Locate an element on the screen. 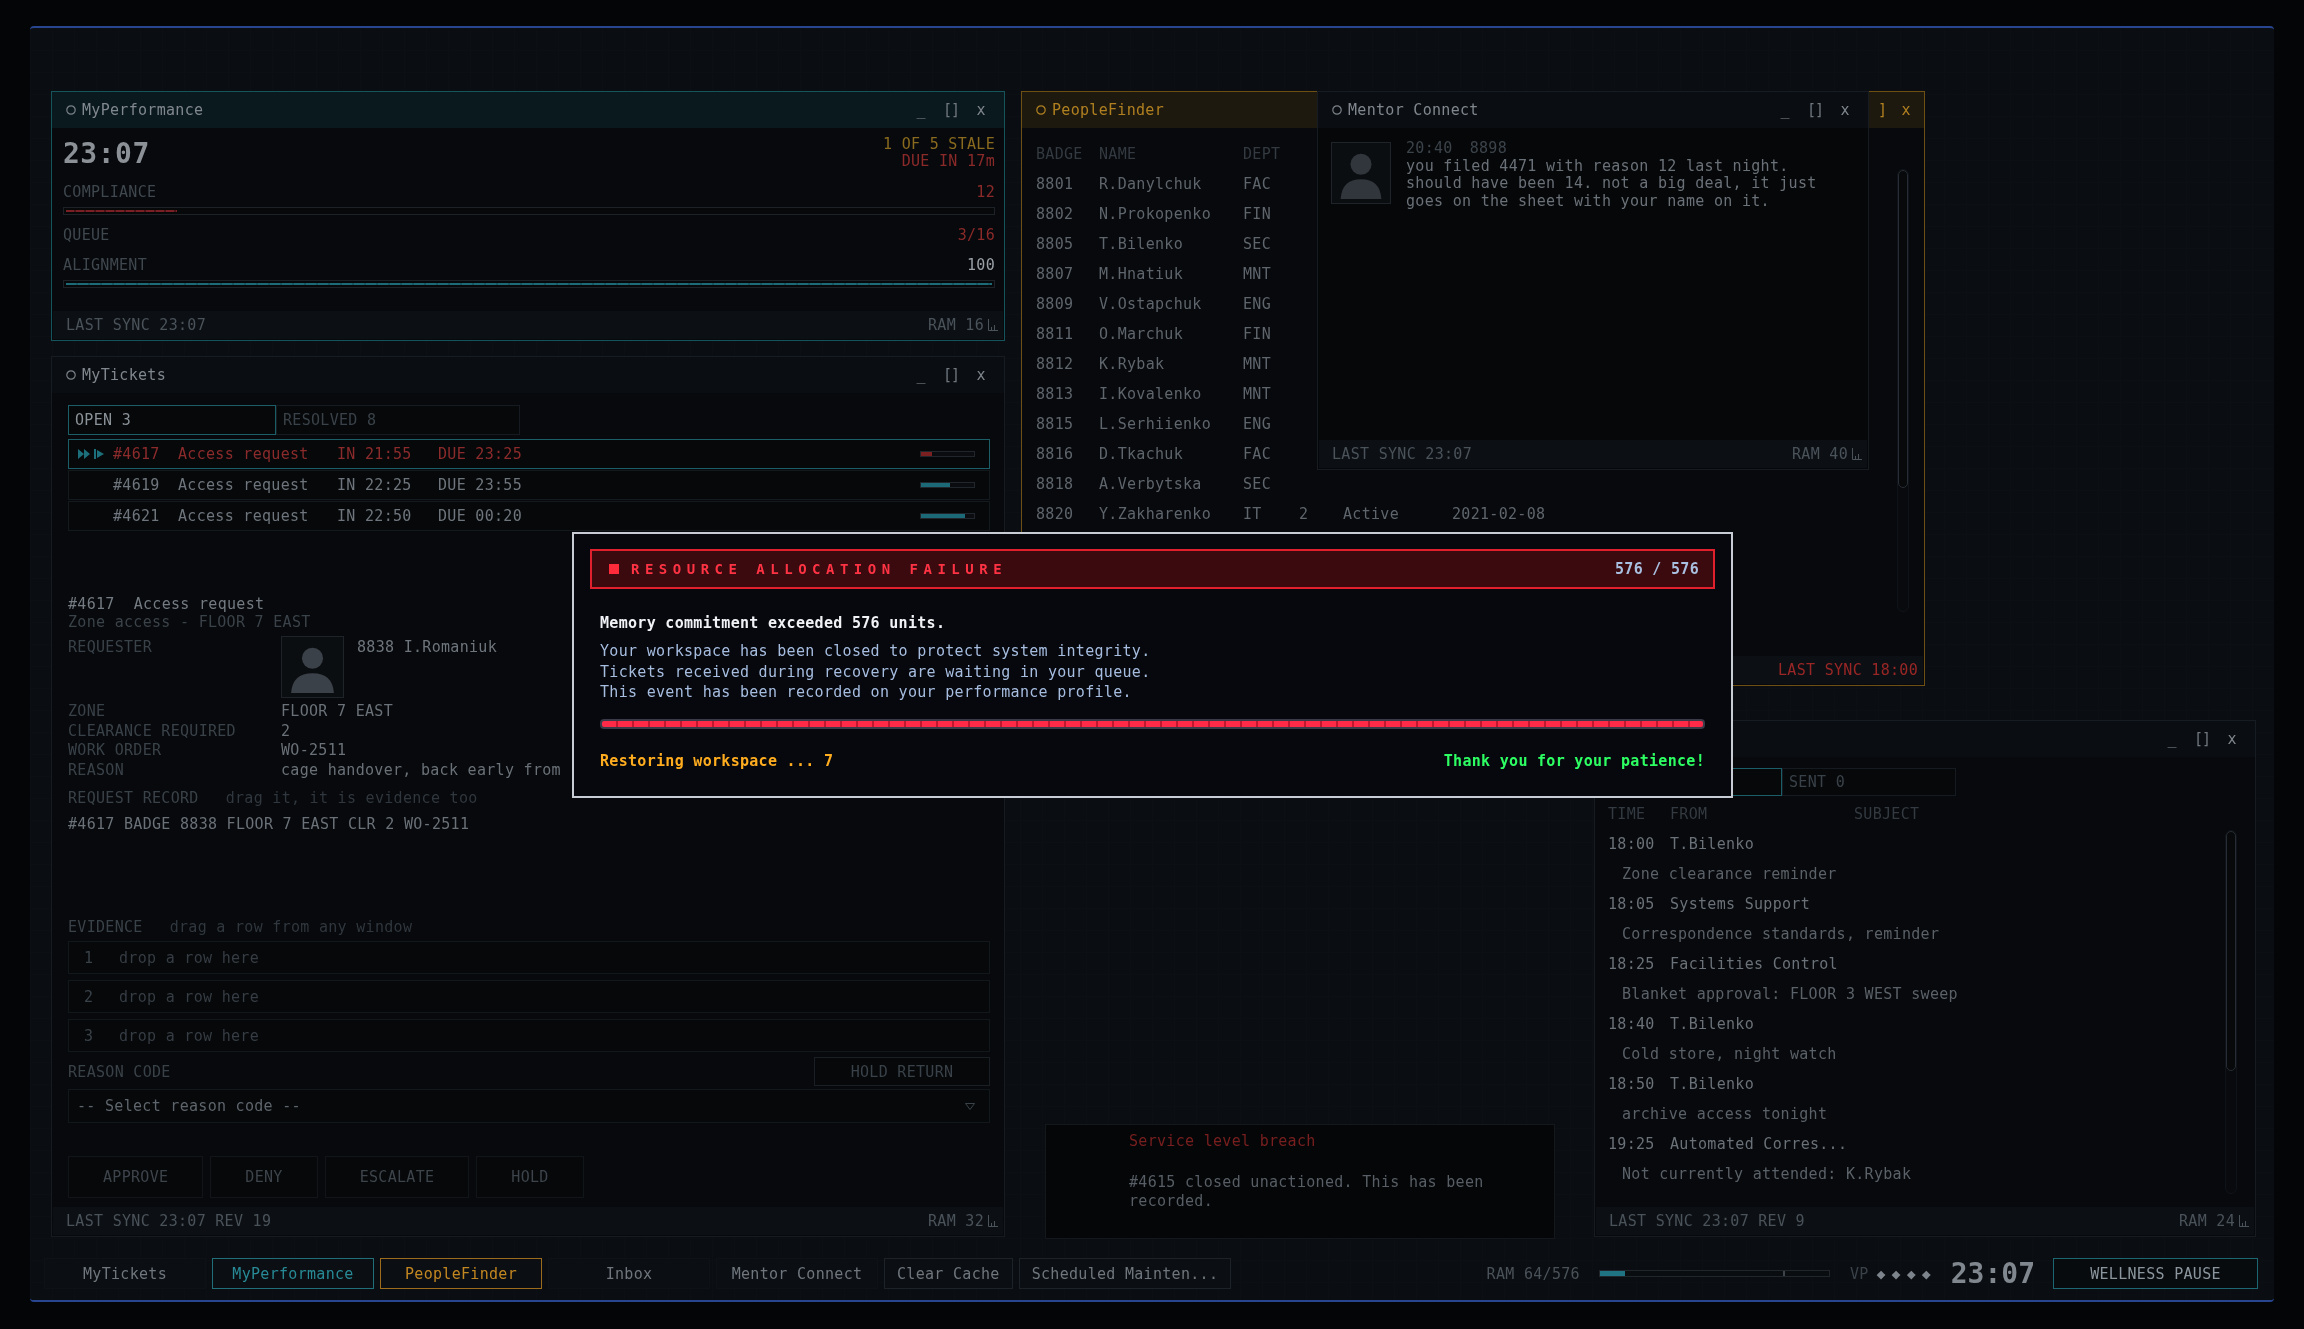 This screenshot has width=2304, height=1329. metric-label: COMPLIANCE is located at coordinates (110, 192).